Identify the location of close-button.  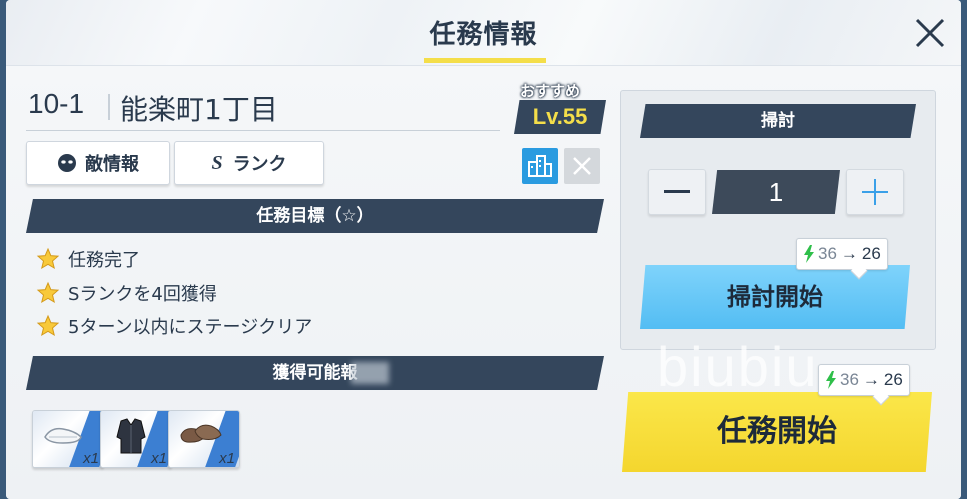
(930, 33).